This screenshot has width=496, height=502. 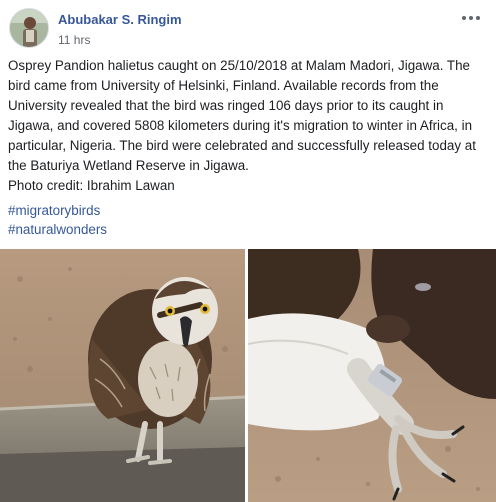 What do you see at coordinates (120, 19) in the screenshot?
I see `author-name: Abubakar S. Ringim` at bounding box center [120, 19].